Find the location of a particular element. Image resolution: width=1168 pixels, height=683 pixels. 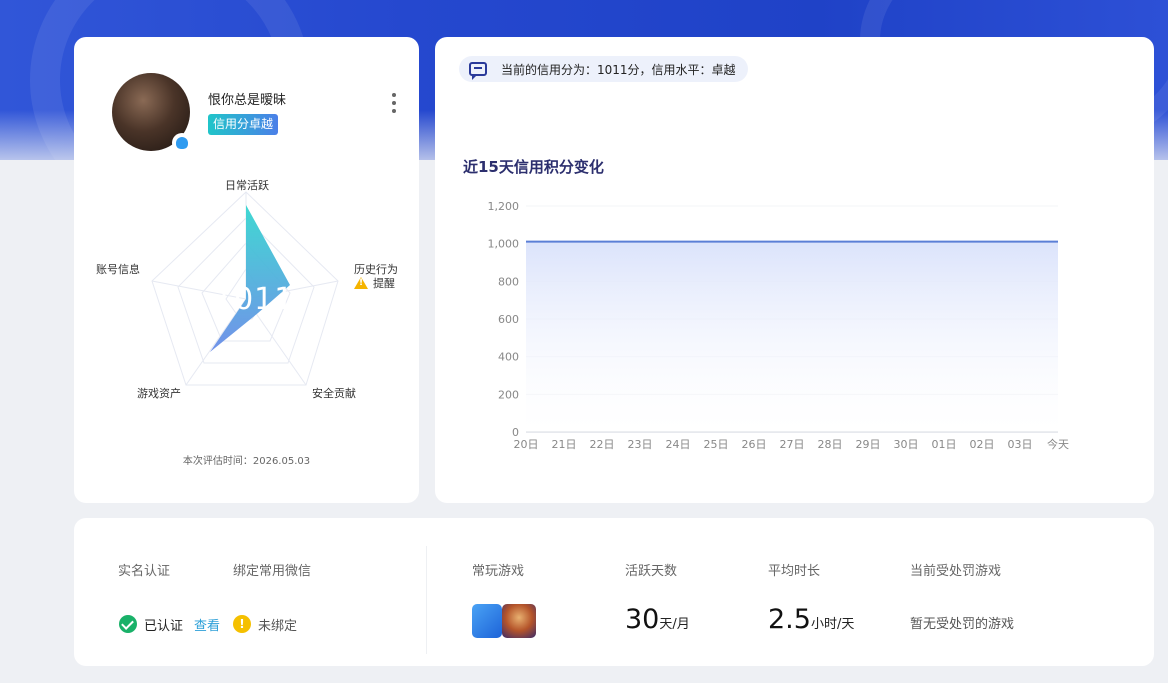

y-tick-label: 400 is located at coordinates (508, 357).